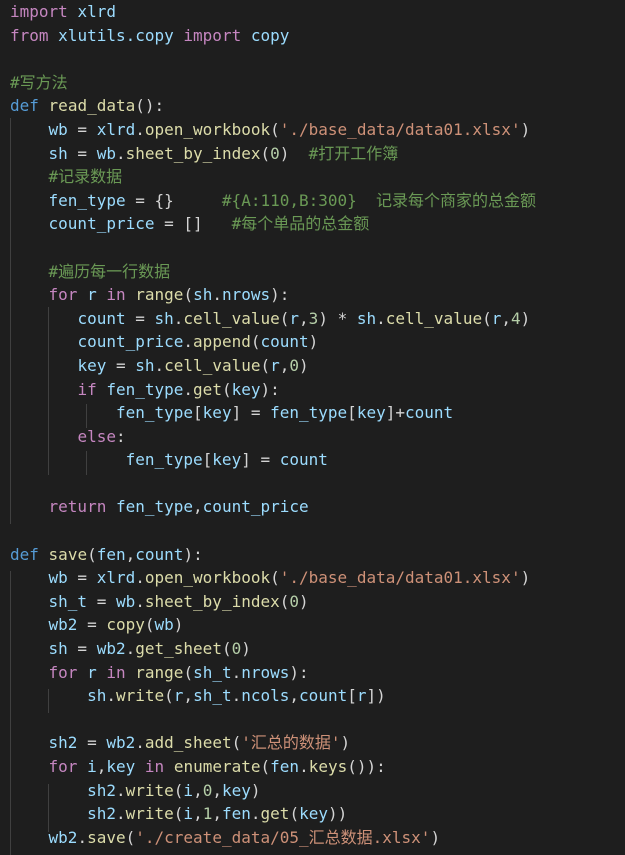 The height and width of the screenshot is (855, 625). I want to click on code-line: sh_t = wb.sheet_by_index(0), so click(273, 602).